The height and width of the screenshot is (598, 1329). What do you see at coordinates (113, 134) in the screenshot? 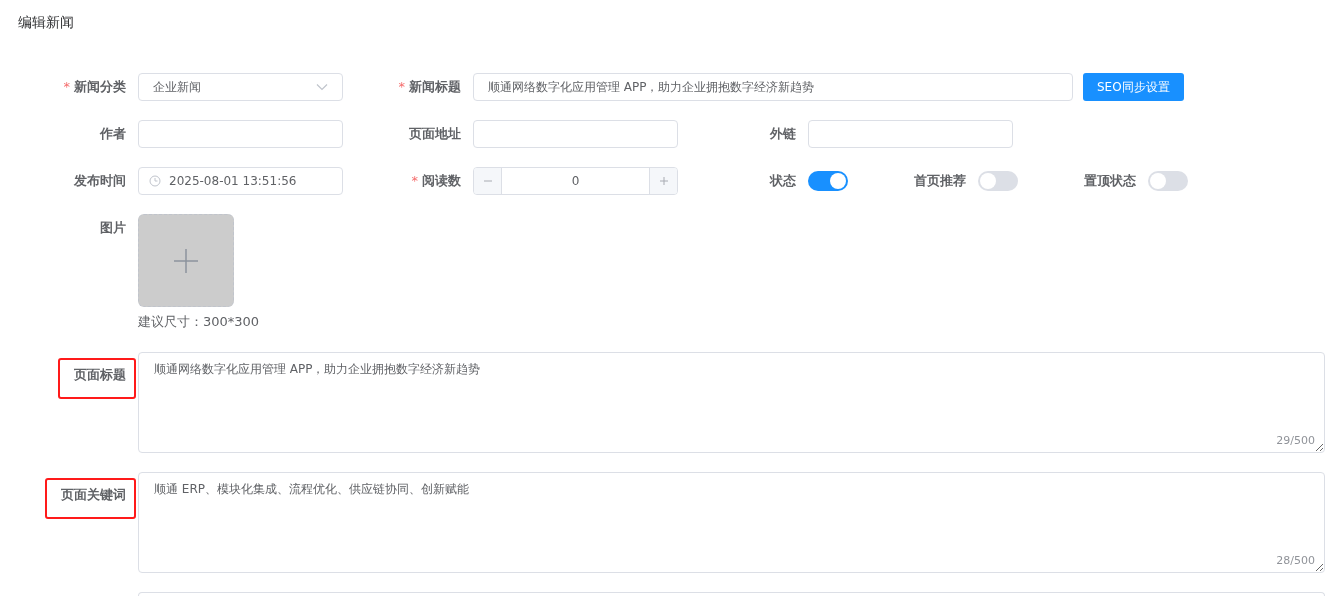
I see `field-label: 作者` at bounding box center [113, 134].